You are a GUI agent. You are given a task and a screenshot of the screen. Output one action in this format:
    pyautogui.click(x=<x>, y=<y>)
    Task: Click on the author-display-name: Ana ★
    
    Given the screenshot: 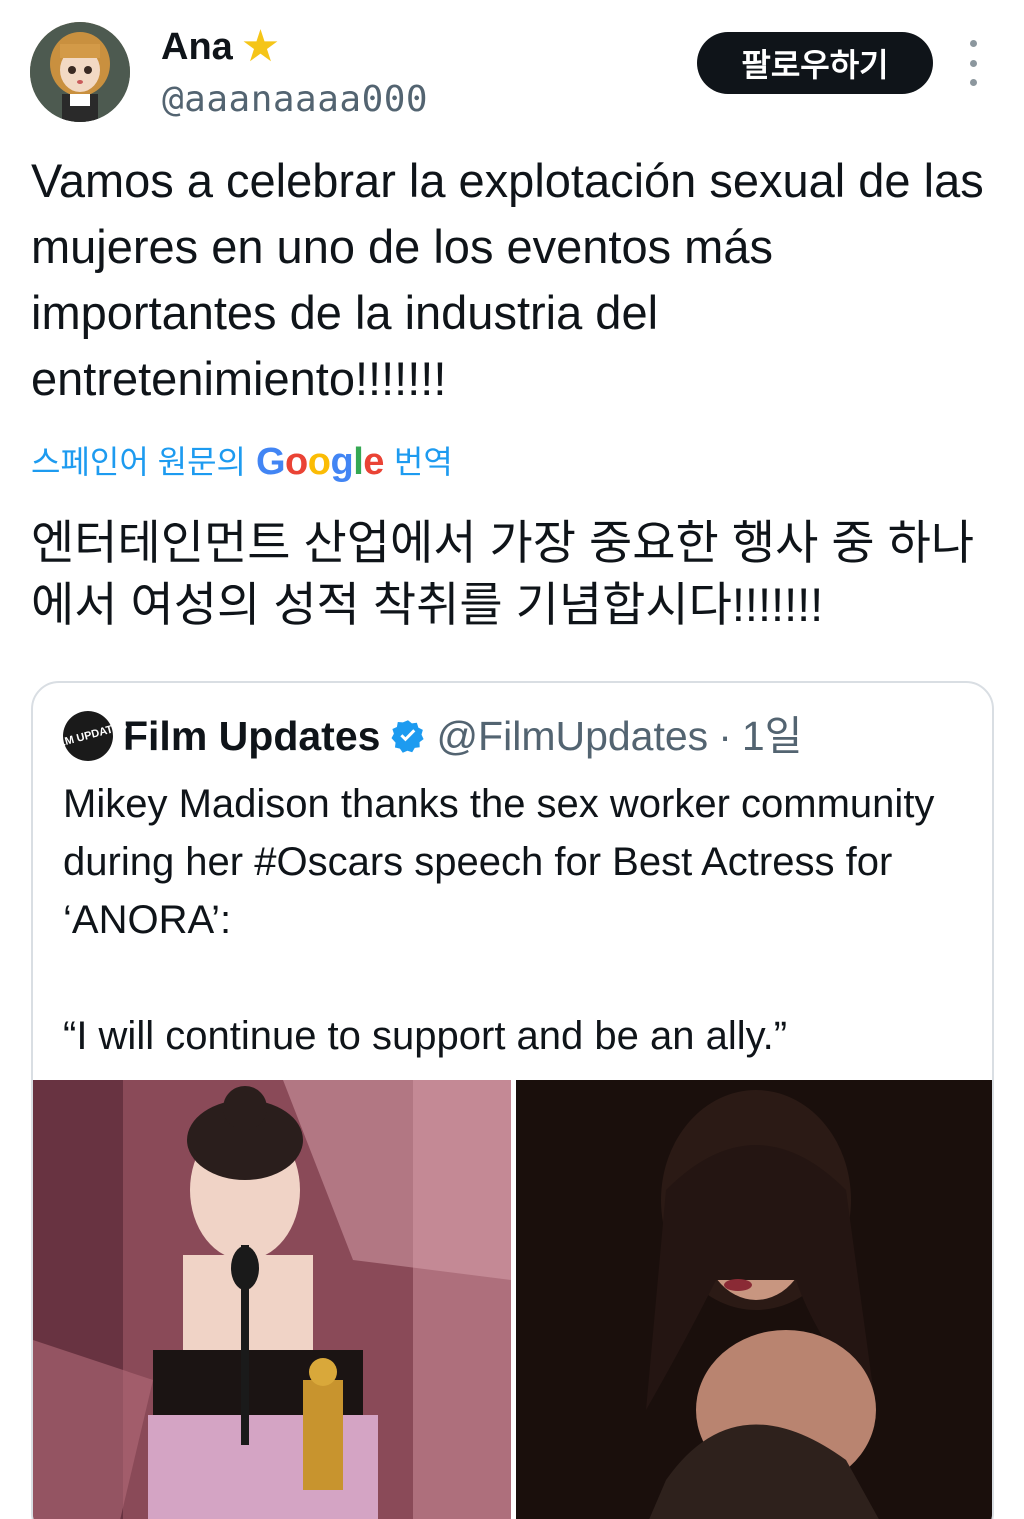 What is the action you would take?
    pyautogui.click(x=220, y=47)
    